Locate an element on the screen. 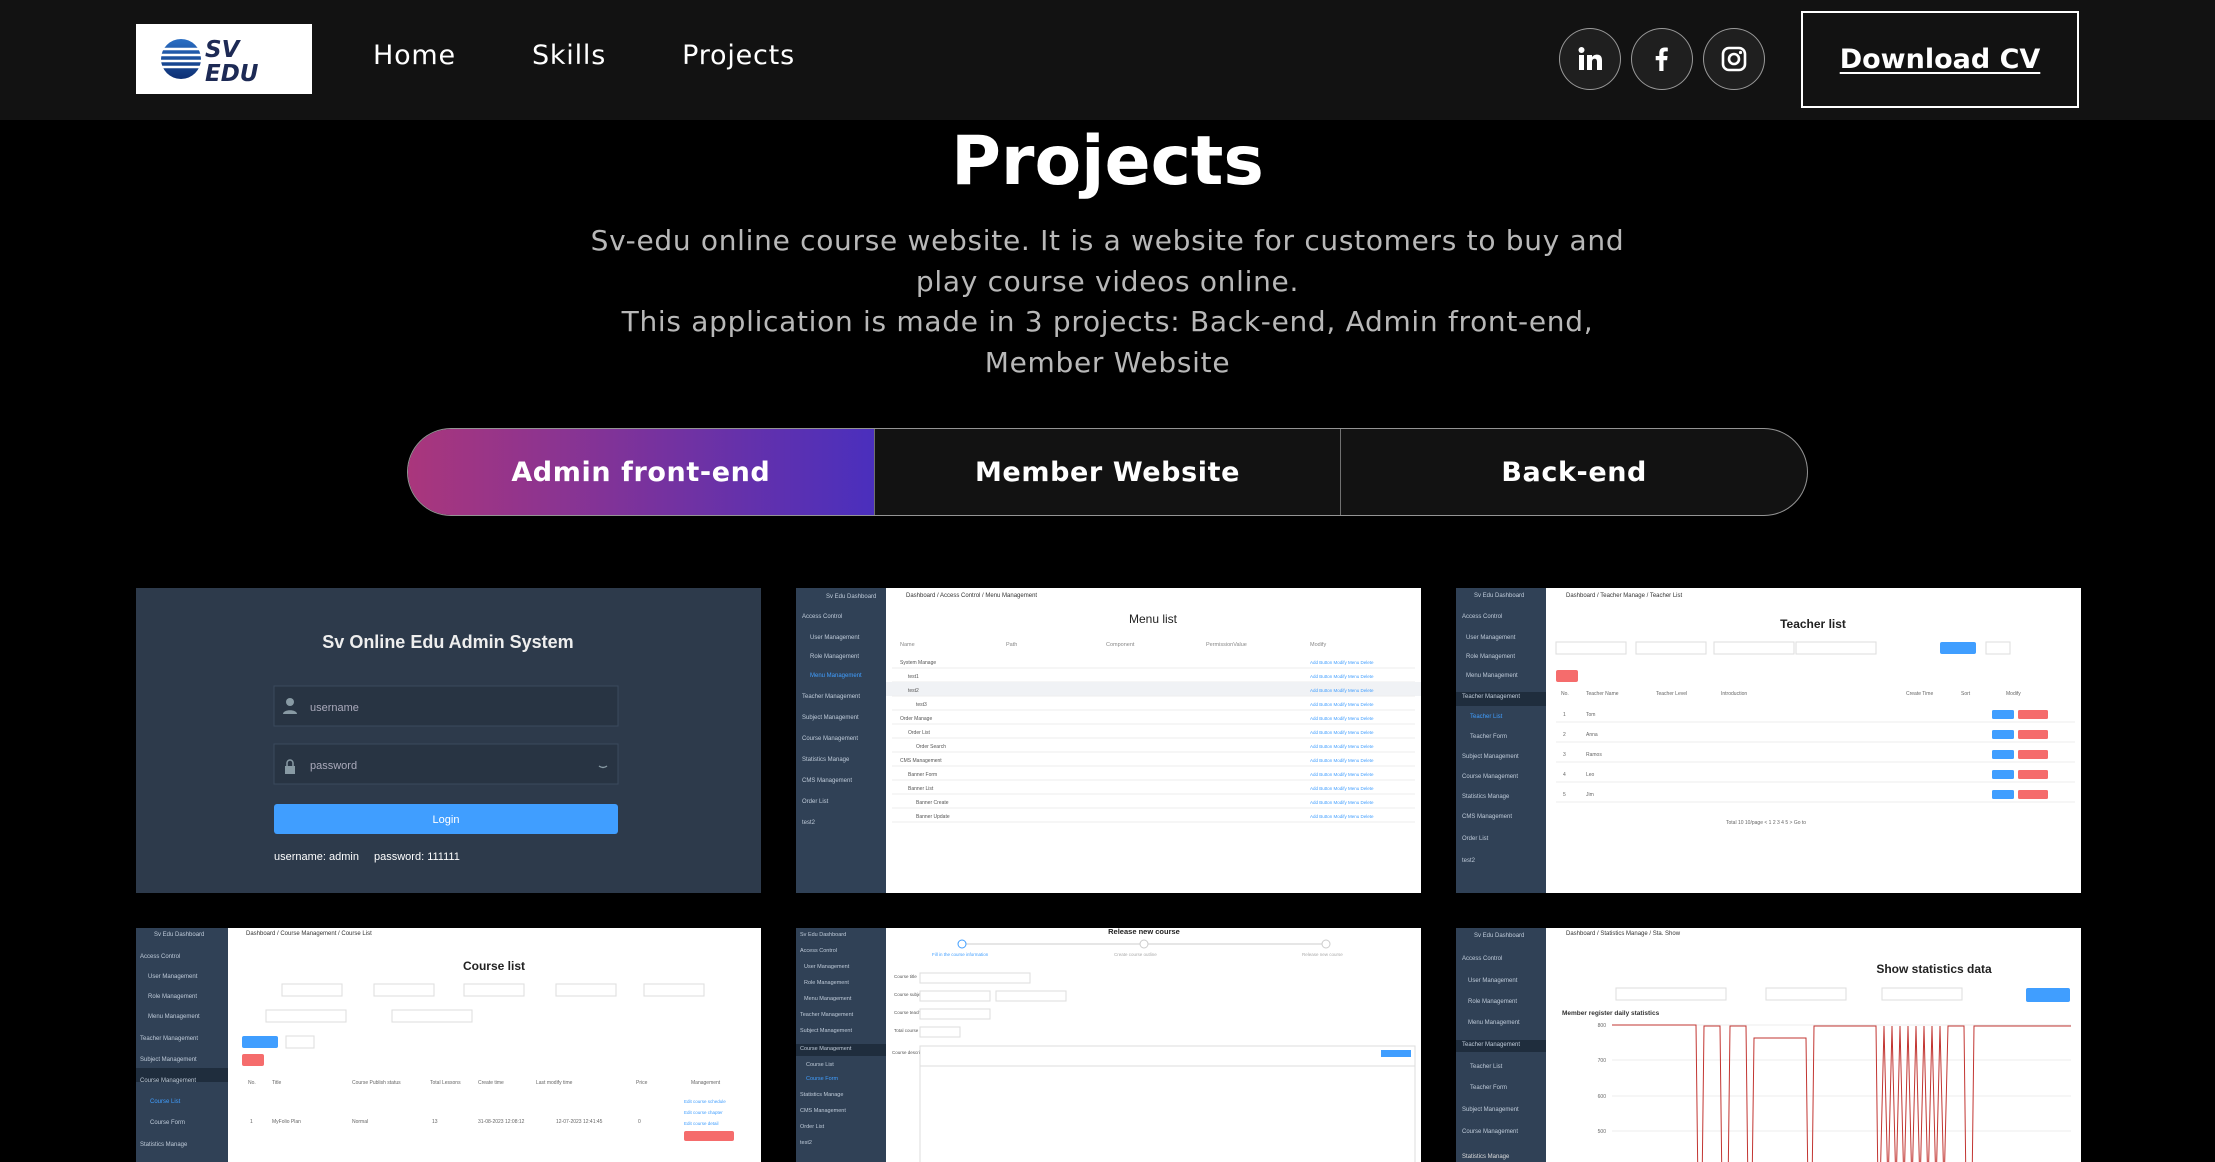 The height and width of the screenshot is (1162, 2215). instagram-icon is located at coordinates (1734, 59).